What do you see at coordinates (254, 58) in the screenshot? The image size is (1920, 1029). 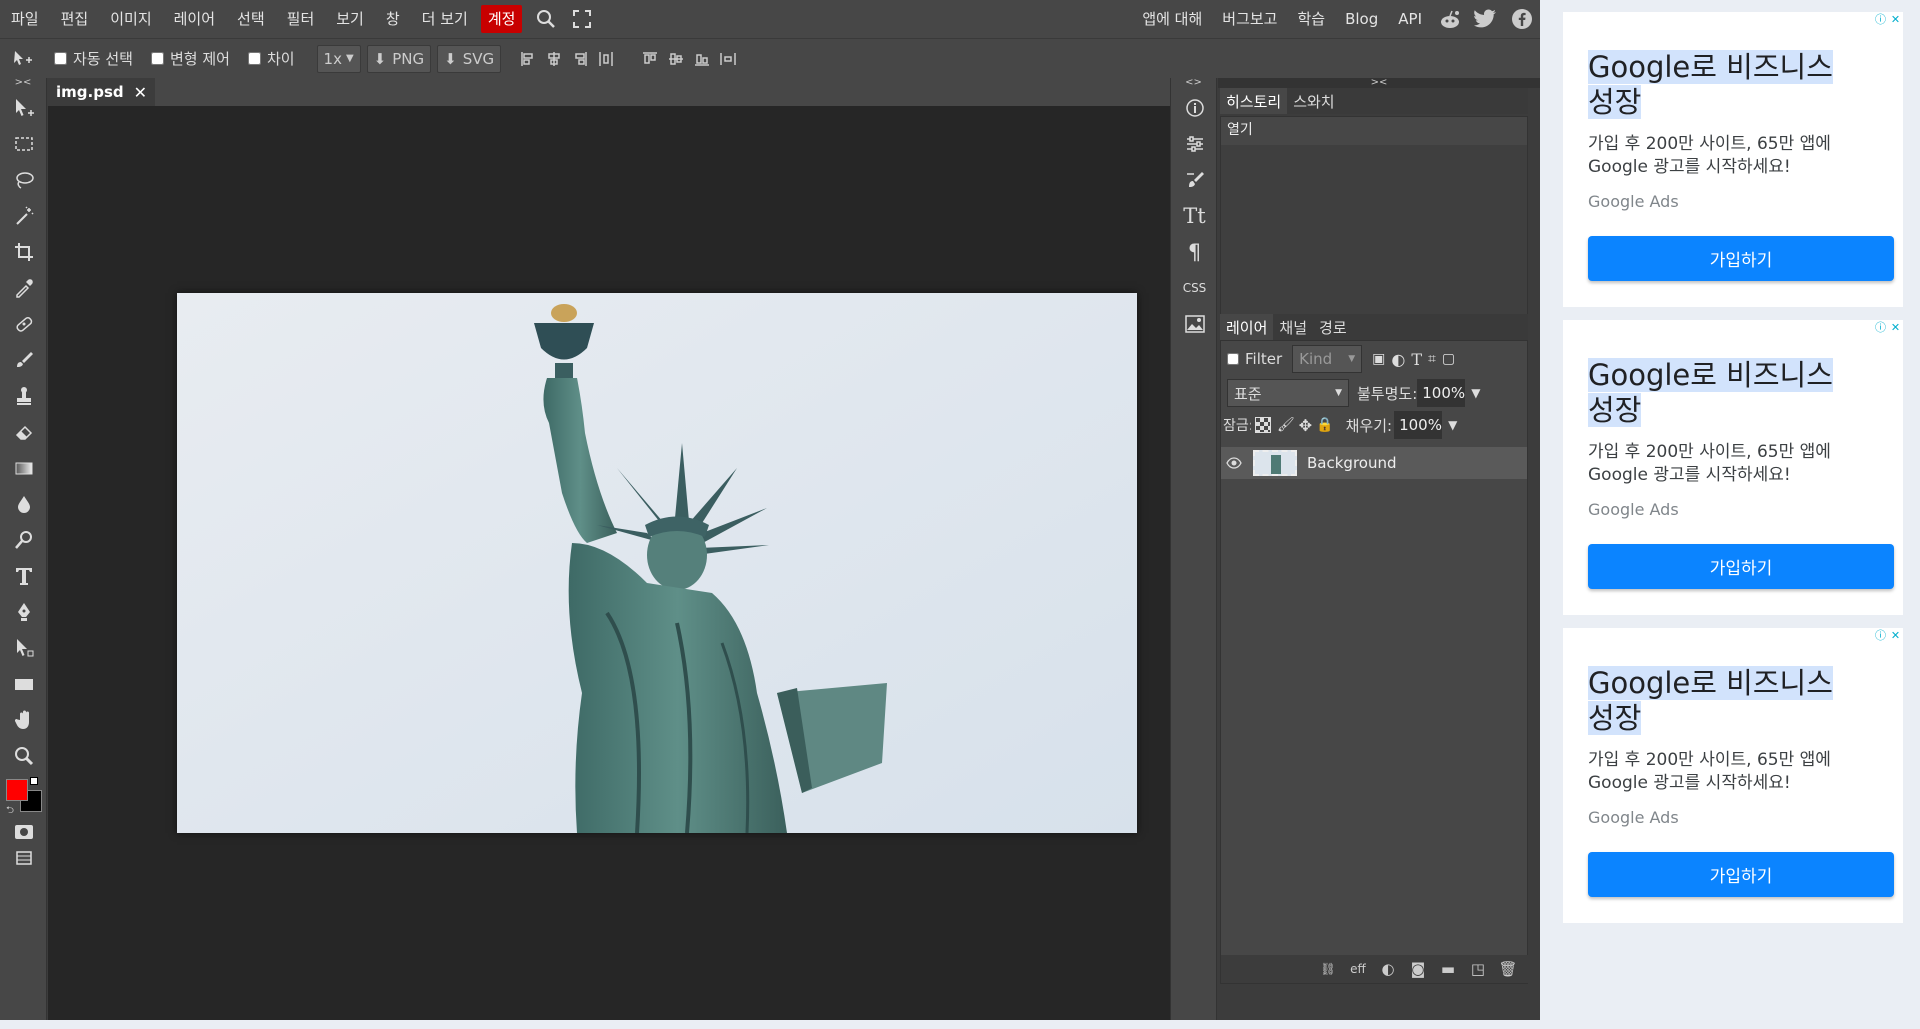 I see `distance-input` at bounding box center [254, 58].